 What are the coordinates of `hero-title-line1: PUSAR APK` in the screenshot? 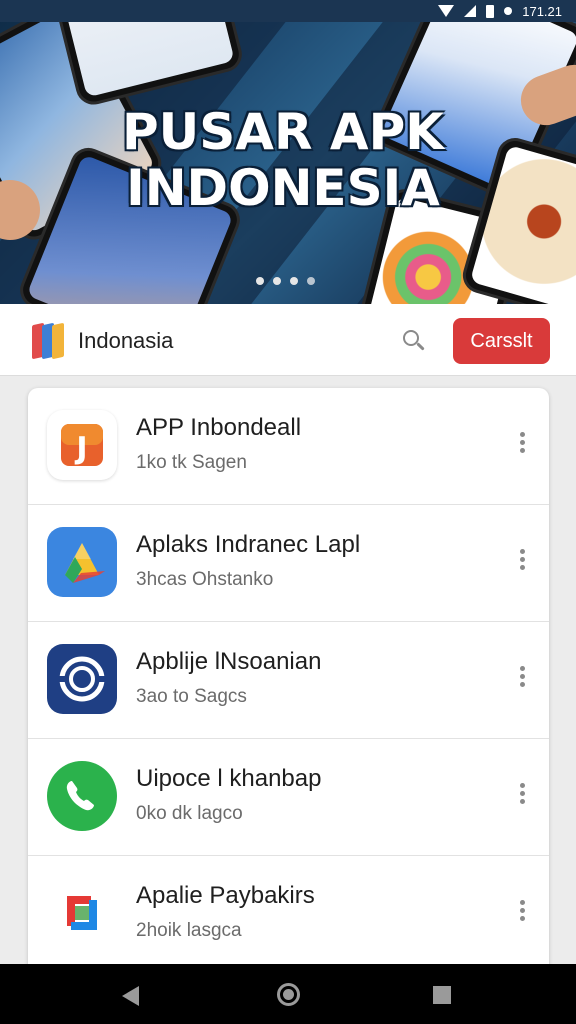 It's located at (283, 132).